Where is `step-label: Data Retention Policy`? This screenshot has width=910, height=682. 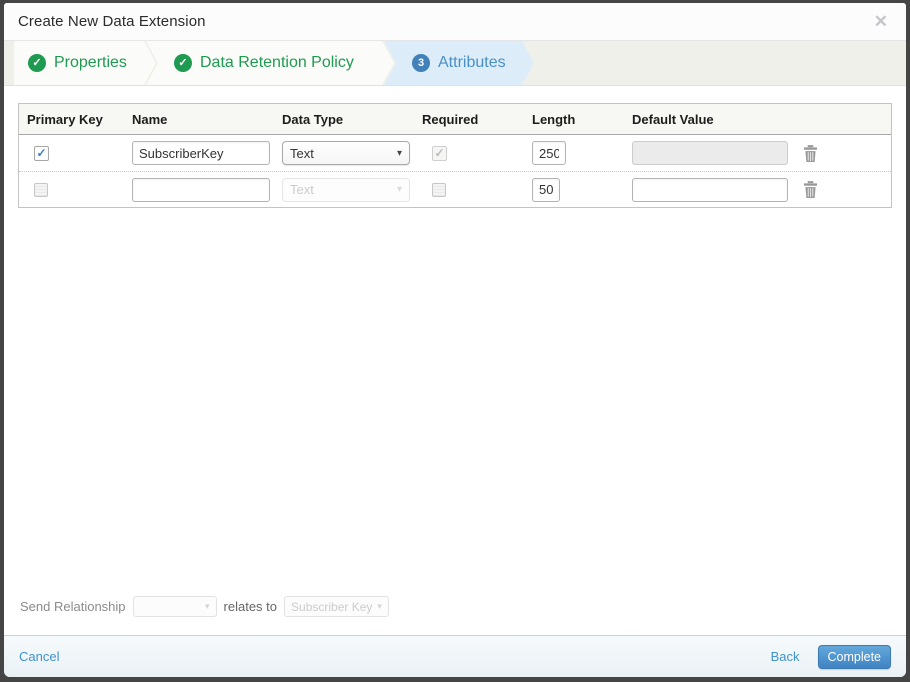 step-label: Data Retention Policy is located at coordinates (277, 62).